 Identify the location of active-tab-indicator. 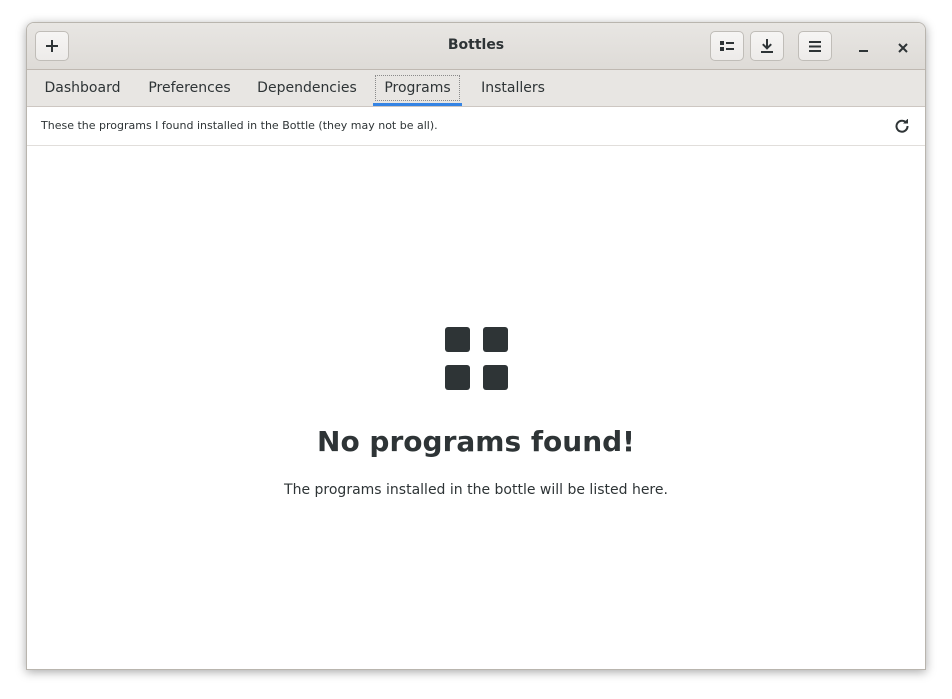
(417, 104).